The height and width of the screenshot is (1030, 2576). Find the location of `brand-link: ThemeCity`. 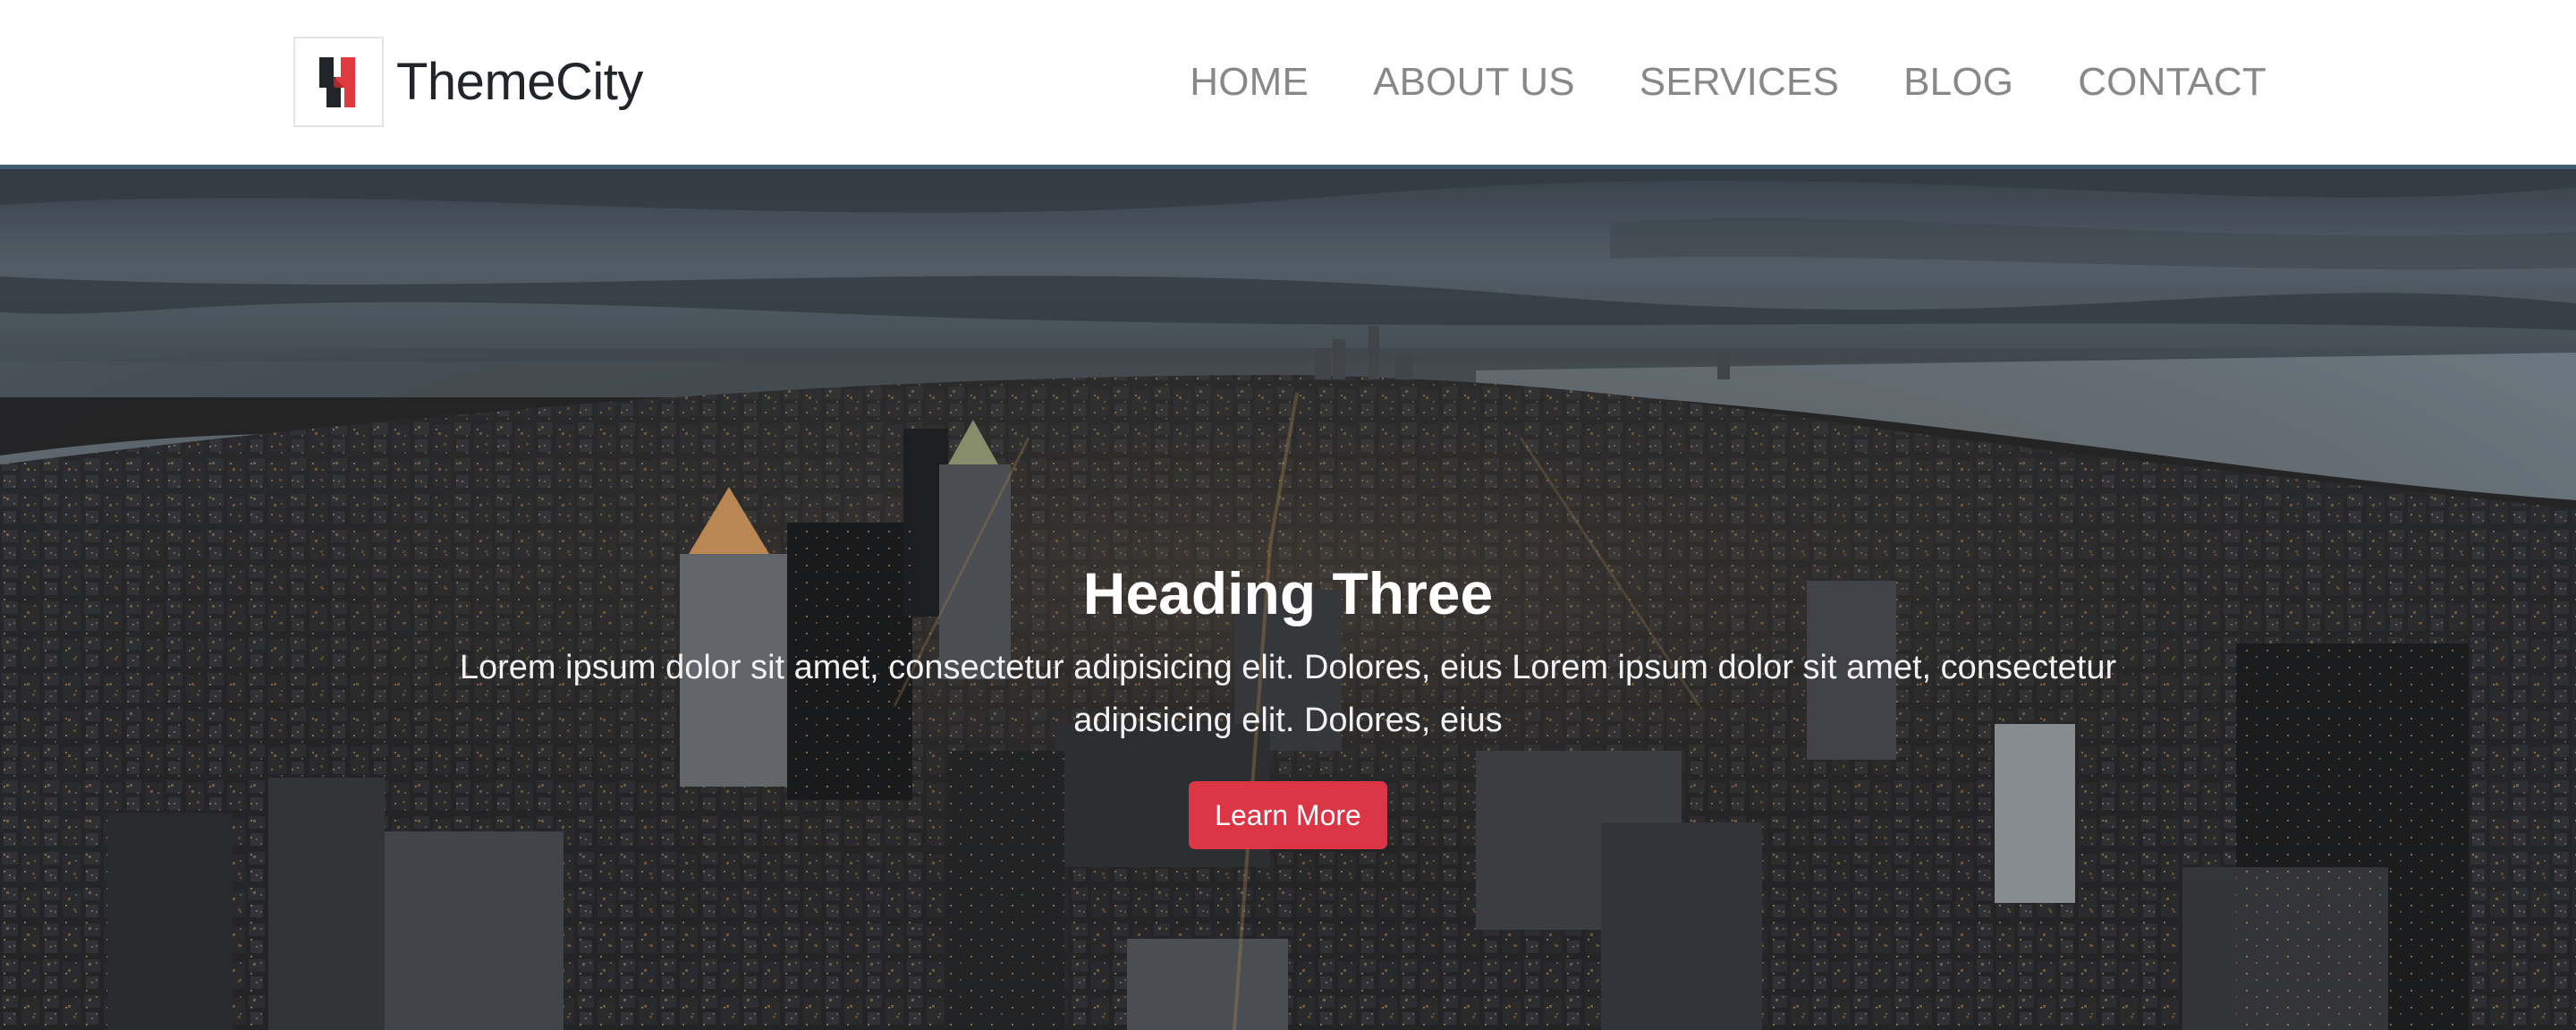

brand-link: ThemeCity is located at coordinates (468, 82).